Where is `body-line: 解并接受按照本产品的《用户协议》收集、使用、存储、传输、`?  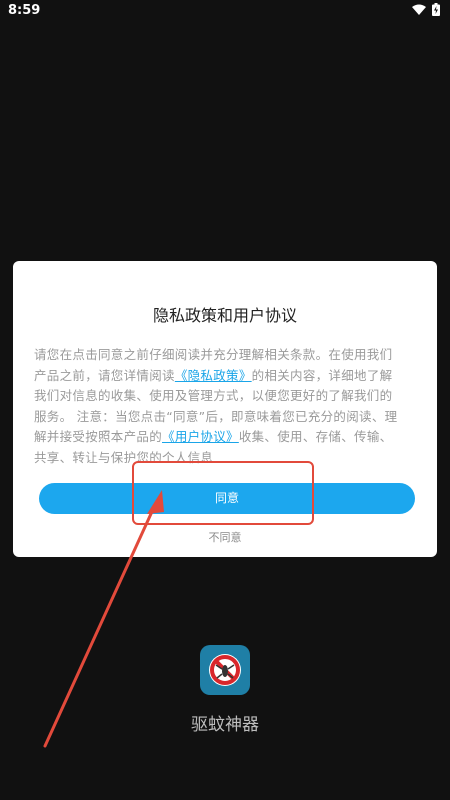
body-line: 解并接受按照本产品的《用户协议》收集、使用、存储、传输、 is located at coordinates (213, 436).